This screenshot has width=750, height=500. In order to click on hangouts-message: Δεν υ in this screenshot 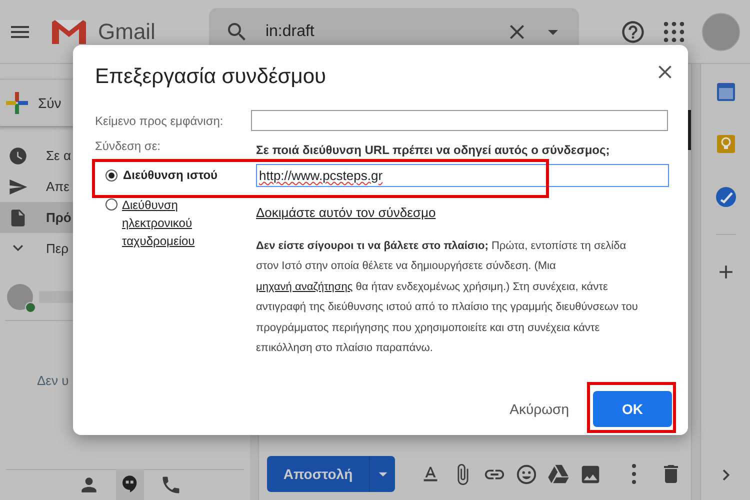, I will do `click(53, 380)`.